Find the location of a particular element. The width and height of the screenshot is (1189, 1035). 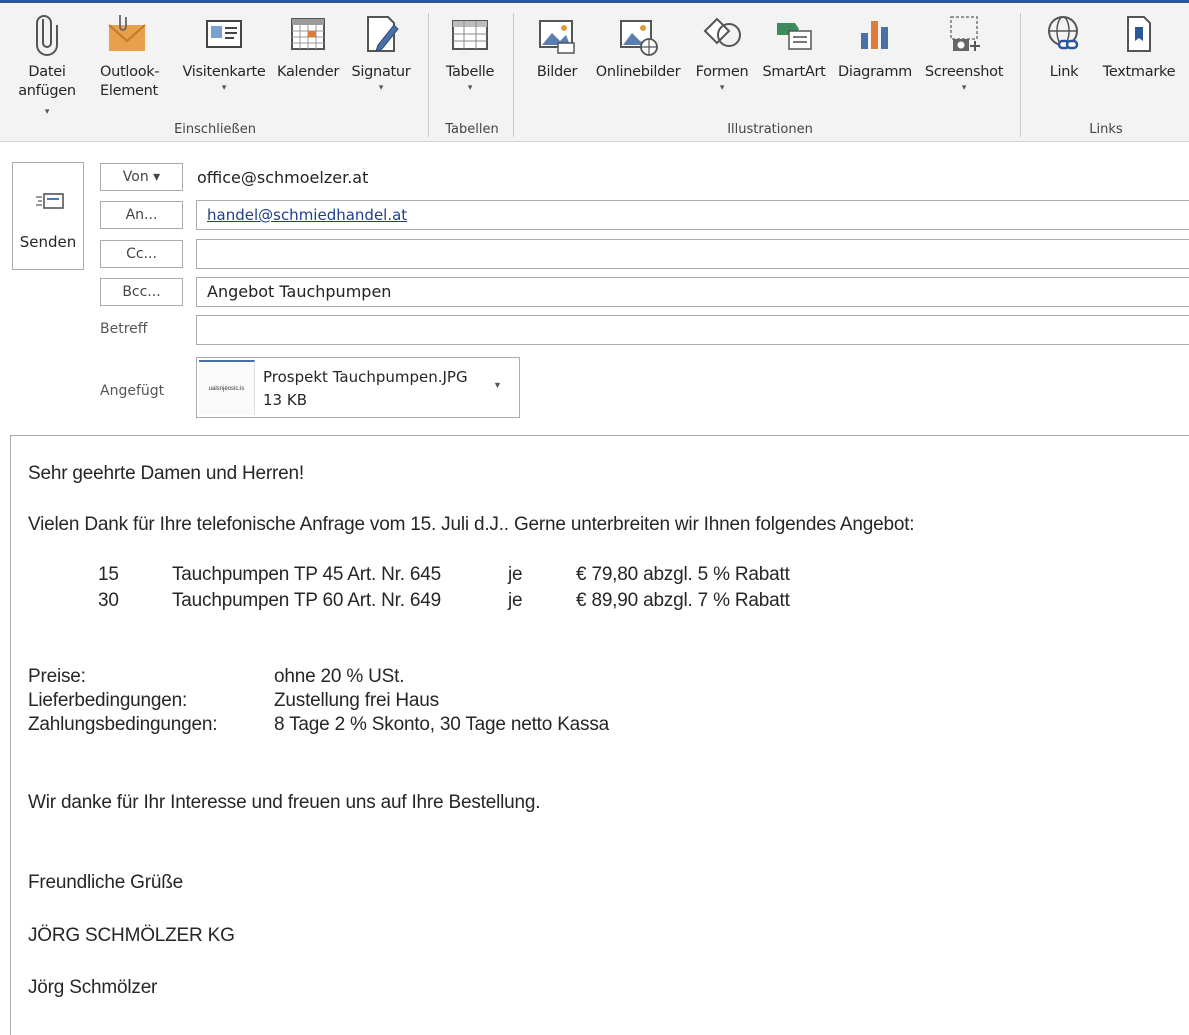

envelope-attach-icon is located at coordinates (127, 33).